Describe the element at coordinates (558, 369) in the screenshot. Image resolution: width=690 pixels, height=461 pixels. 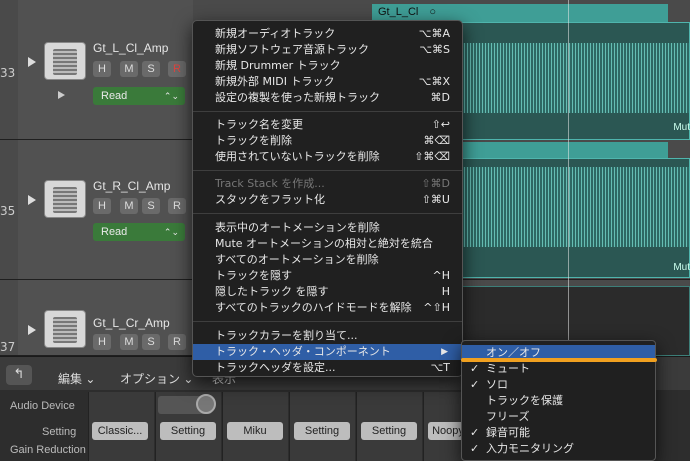
I see `submenu-item-mute: ✓ ミュート` at that location.